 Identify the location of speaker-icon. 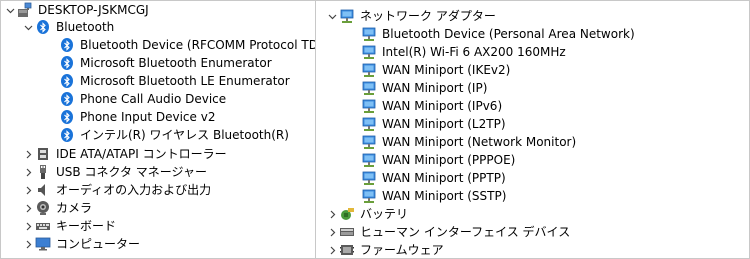
(43, 190).